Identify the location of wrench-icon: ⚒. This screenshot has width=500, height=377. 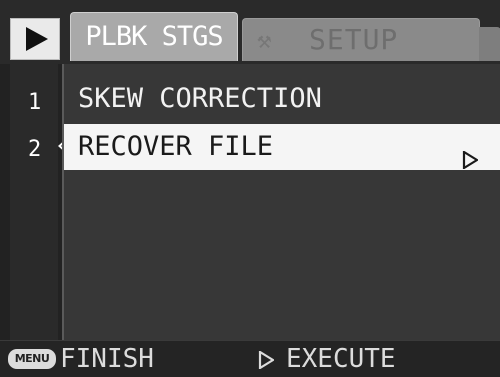
(264, 40).